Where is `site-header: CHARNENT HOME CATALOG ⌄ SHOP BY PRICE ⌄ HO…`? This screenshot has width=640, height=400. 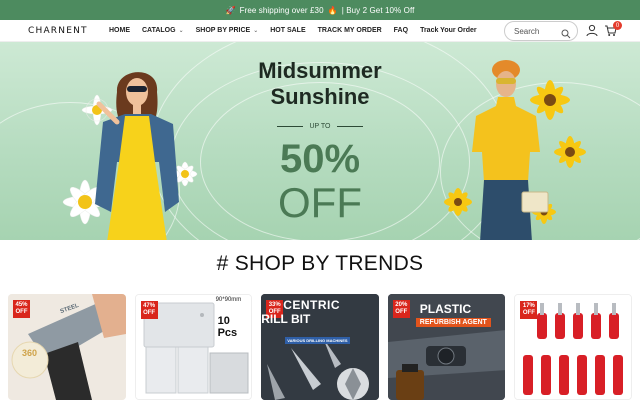 site-header: CHARNENT HOME CATALOG ⌄ SHOP BY PRICE ⌄ HO… is located at coordinates (320, 31).